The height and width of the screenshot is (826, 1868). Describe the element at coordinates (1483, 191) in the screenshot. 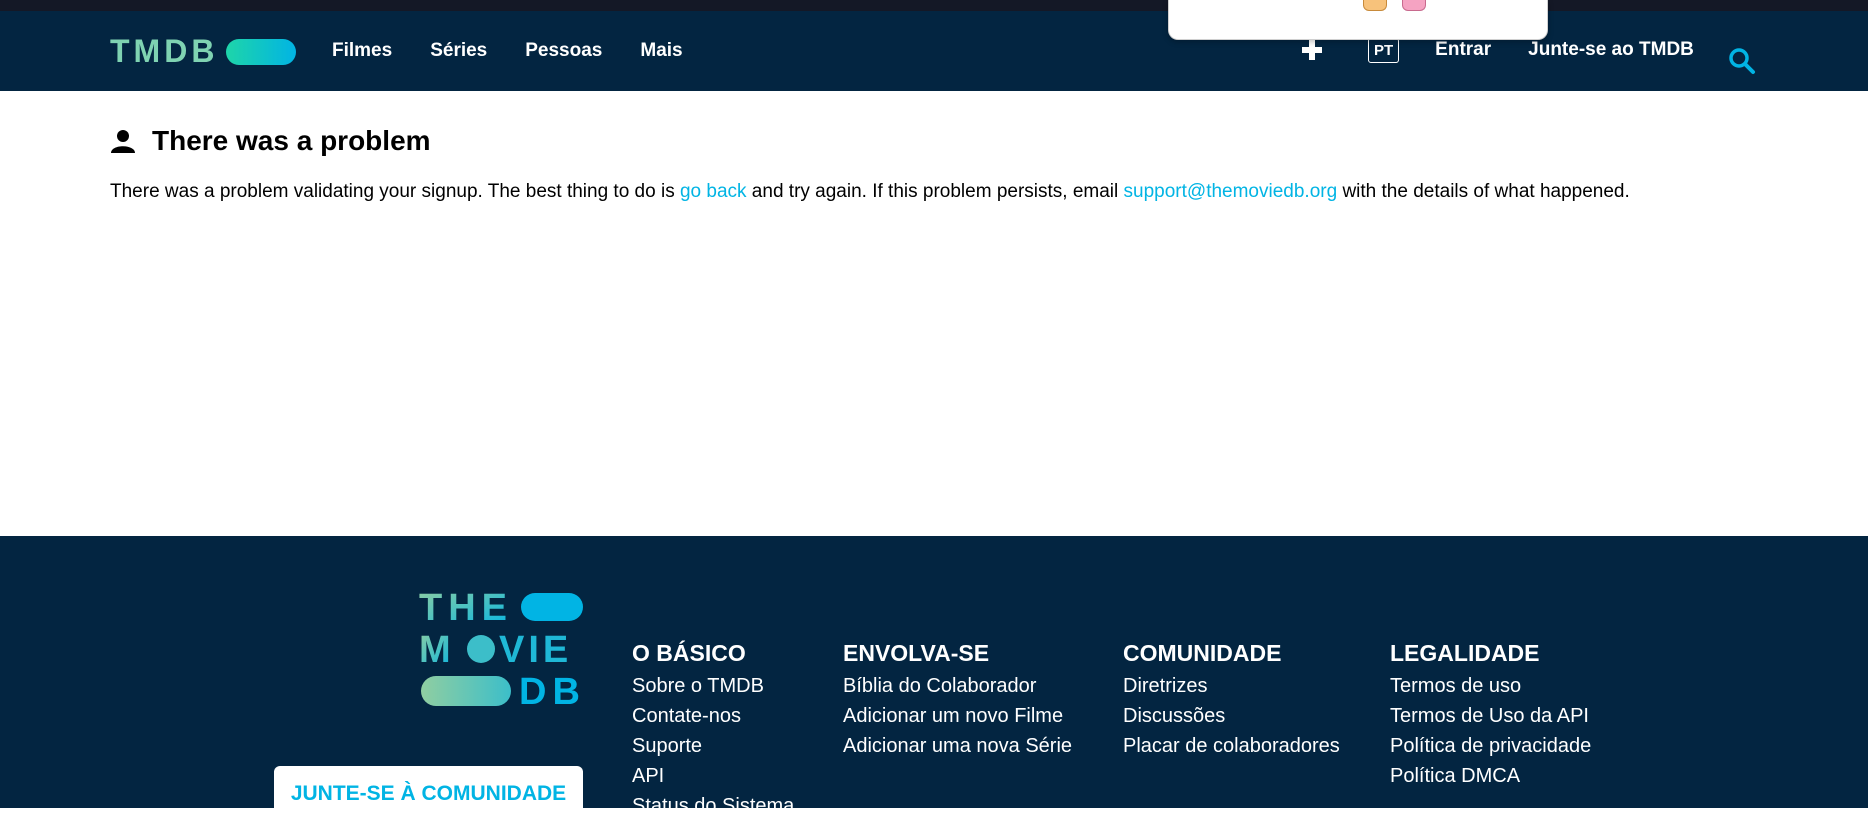

I see `message-part-3: with the details of what happened.` at that location.